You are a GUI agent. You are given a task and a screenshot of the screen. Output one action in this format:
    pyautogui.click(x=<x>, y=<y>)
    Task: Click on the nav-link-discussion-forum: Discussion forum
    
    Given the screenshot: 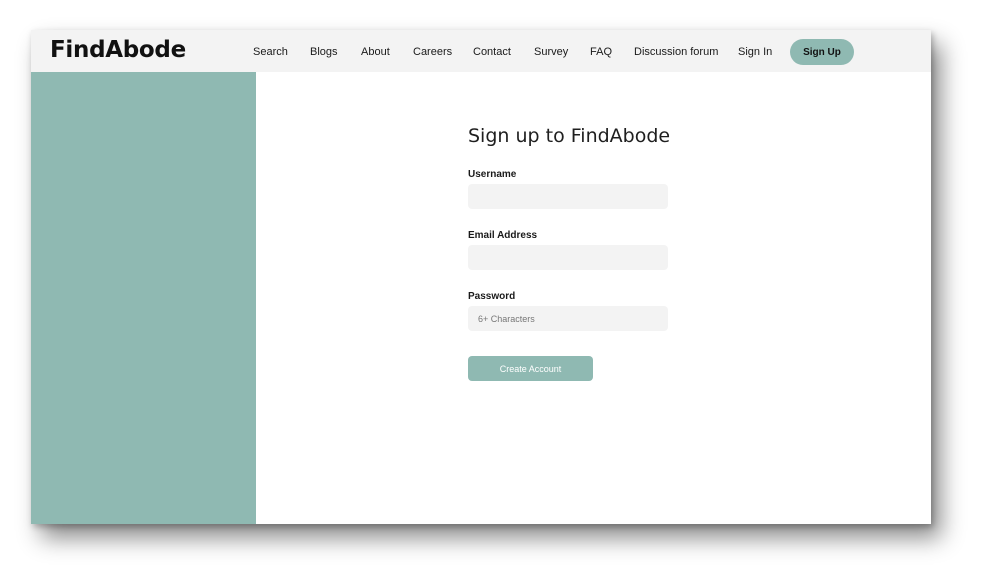 What is the action you would take?
    pyautogui.click(x=676, y=52)
    